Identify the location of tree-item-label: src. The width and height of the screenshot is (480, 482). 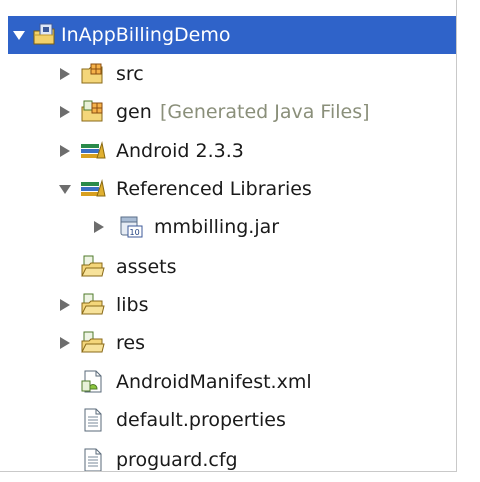
(130, 74).